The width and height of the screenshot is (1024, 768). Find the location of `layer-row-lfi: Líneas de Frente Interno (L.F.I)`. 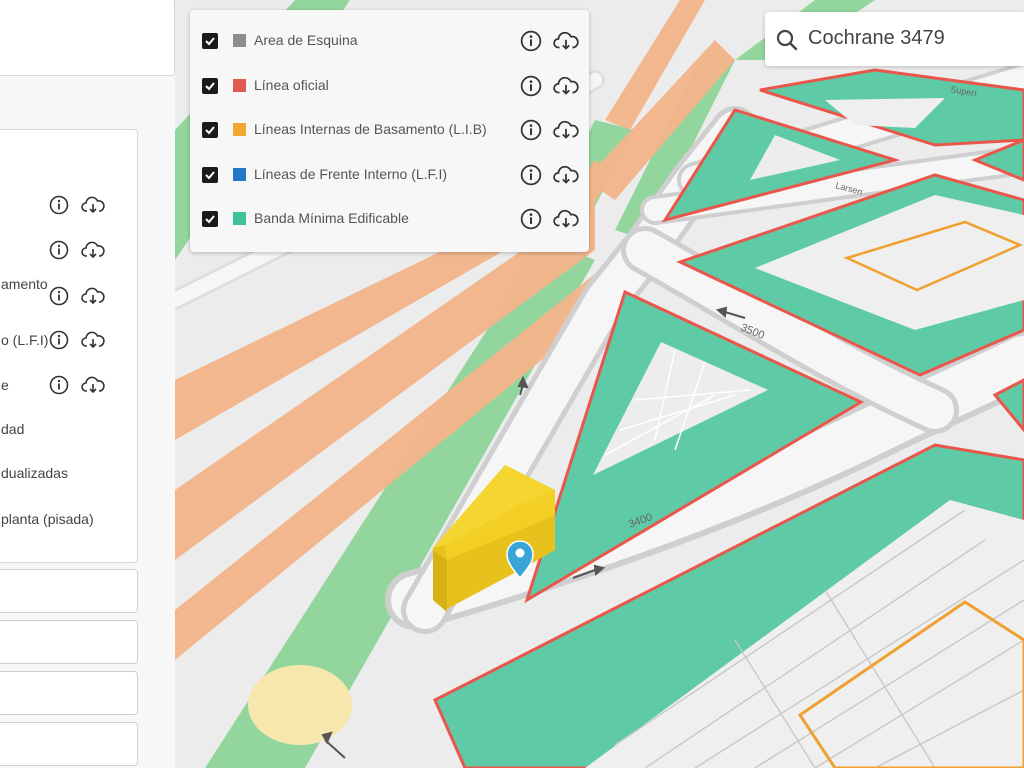

layer-row-lfi: Líneas de Frente Interno (L.F.I) is located at coordinates (389, 175).